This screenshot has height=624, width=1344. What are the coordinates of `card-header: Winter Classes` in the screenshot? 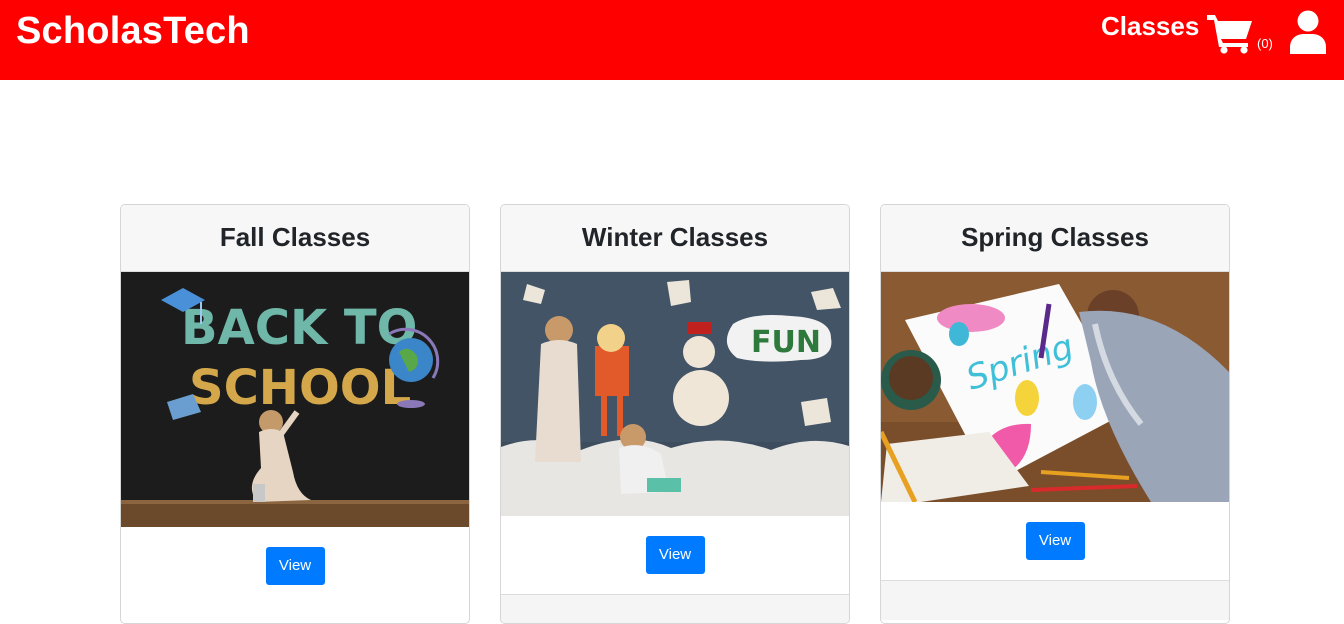 It's located at (675, 238).